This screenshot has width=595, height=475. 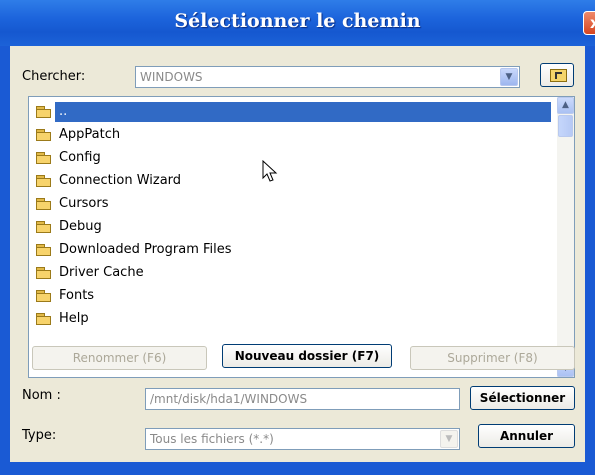 What do you see at coordinates (90, 134) in the screenshot?
I see `list-item-label: AppPatch` at bounding box center [90, 134].